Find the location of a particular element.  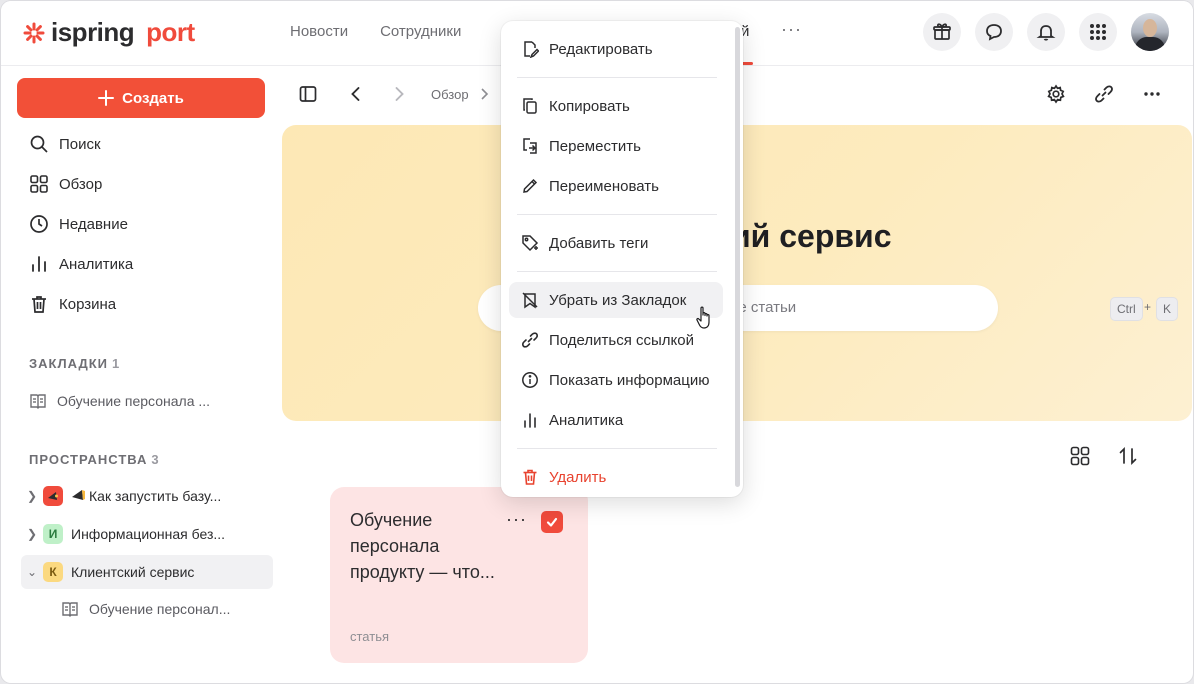

notifications-button is located at coordinates (1046, 32).